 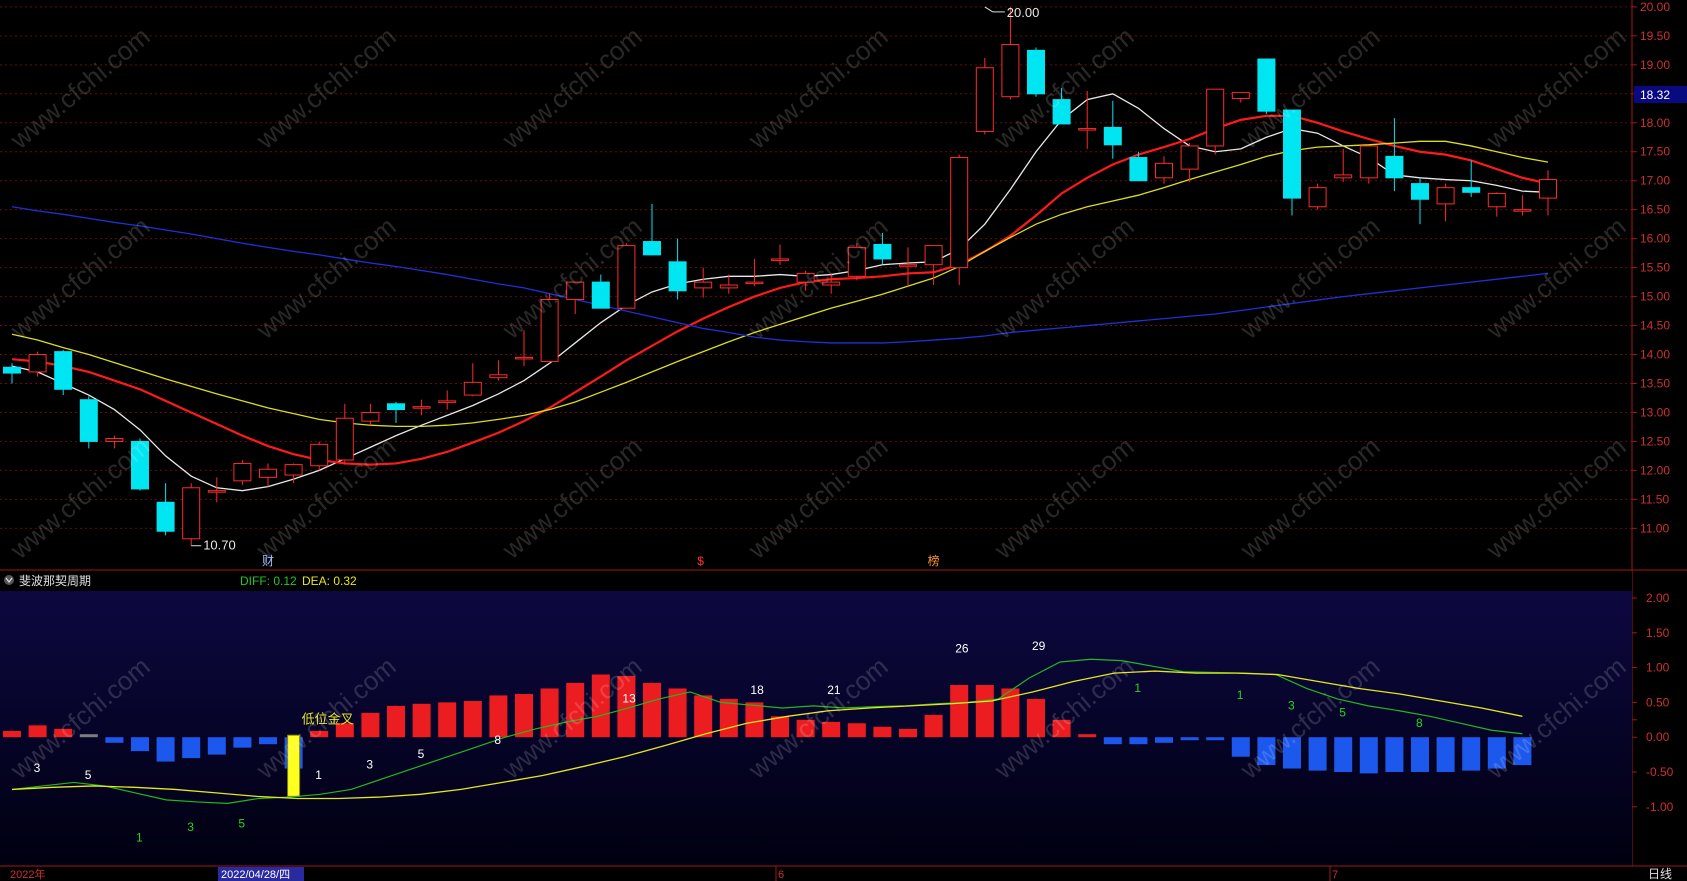 What do you see at coordinates (1654, 499) in the screenshot?
I see `price-tick-label: 11.50` at bounding box center [1654, 499].